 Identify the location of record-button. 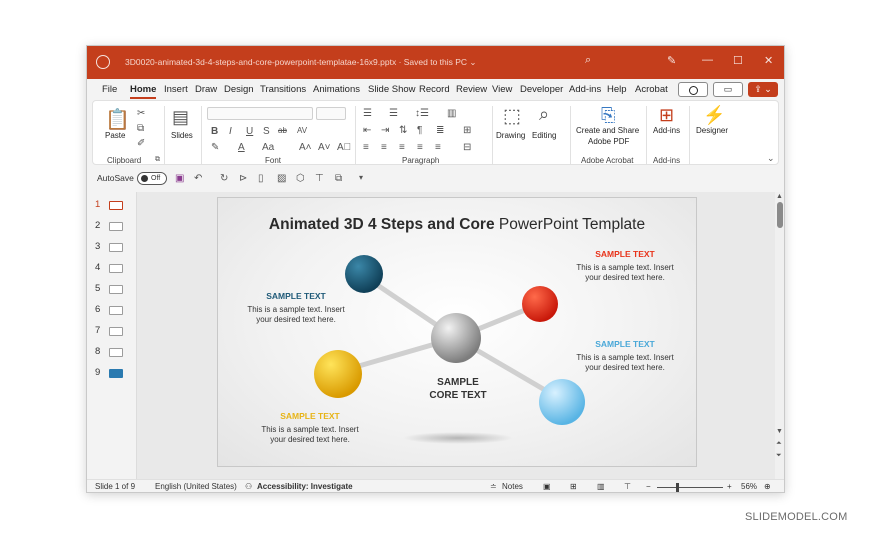
(693, 89).